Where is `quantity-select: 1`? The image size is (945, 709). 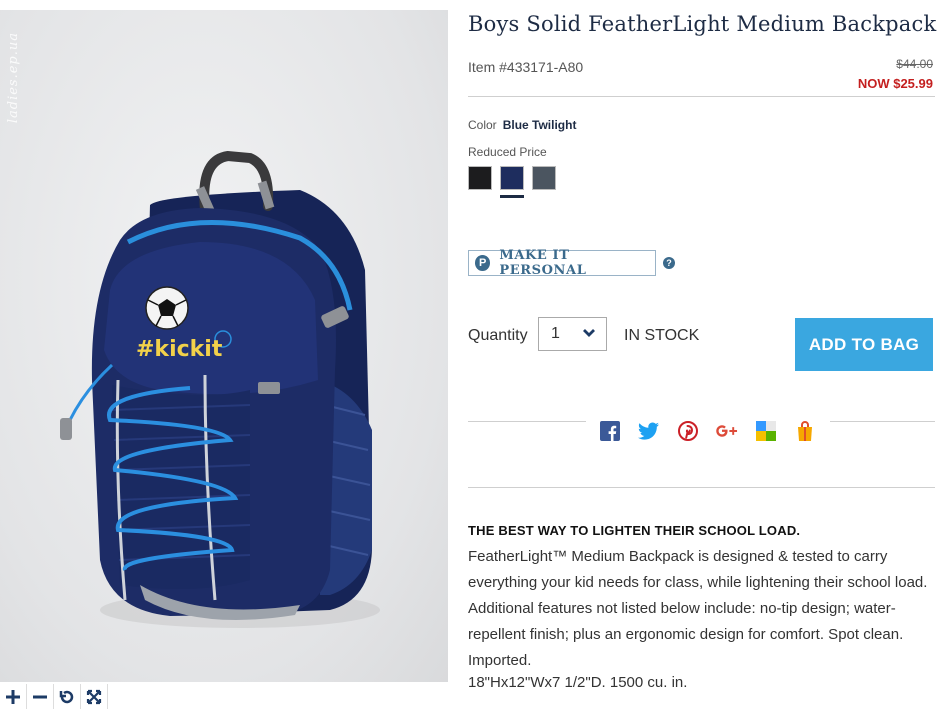
quantity-select: 1 is located at coordinates (572, 334).